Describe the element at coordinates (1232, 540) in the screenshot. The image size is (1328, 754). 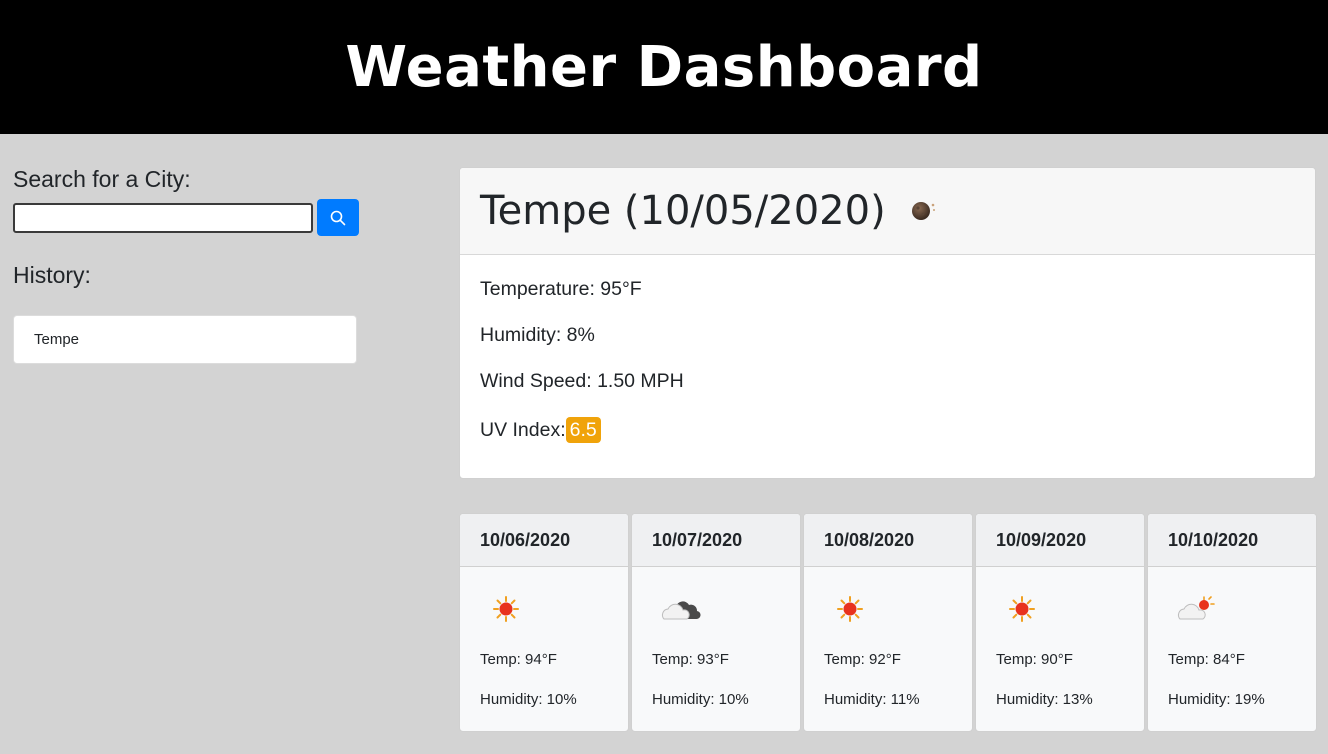
I see `forecast-date: 10/10/2020` at that location.